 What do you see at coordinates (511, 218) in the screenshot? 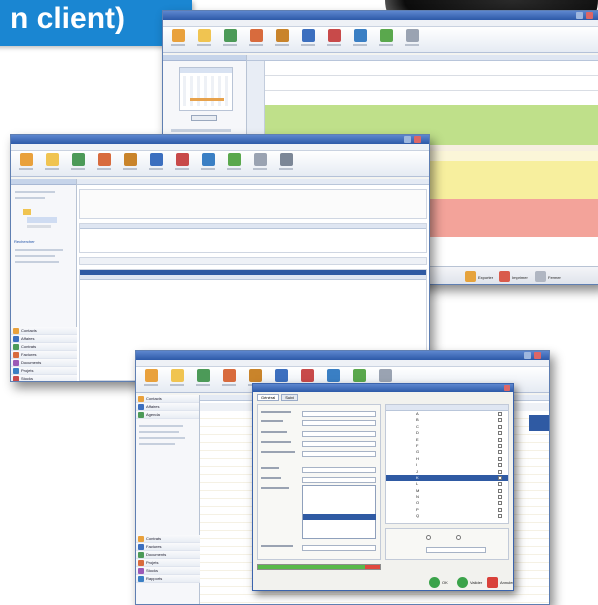
I see `agenda-event-red` at bounding box center [511, 218].